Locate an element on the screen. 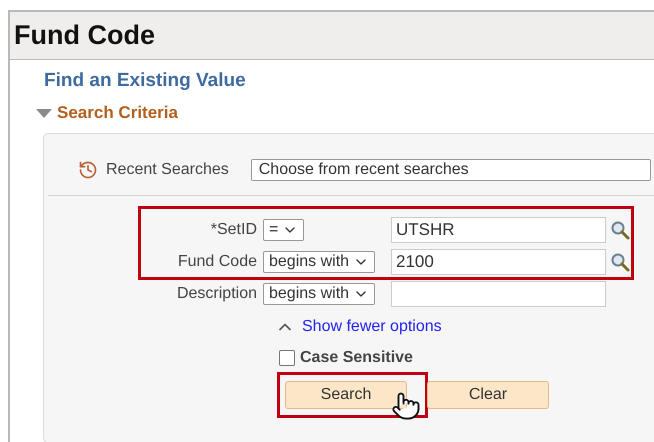  value-field is located at coordinates (498, 294).